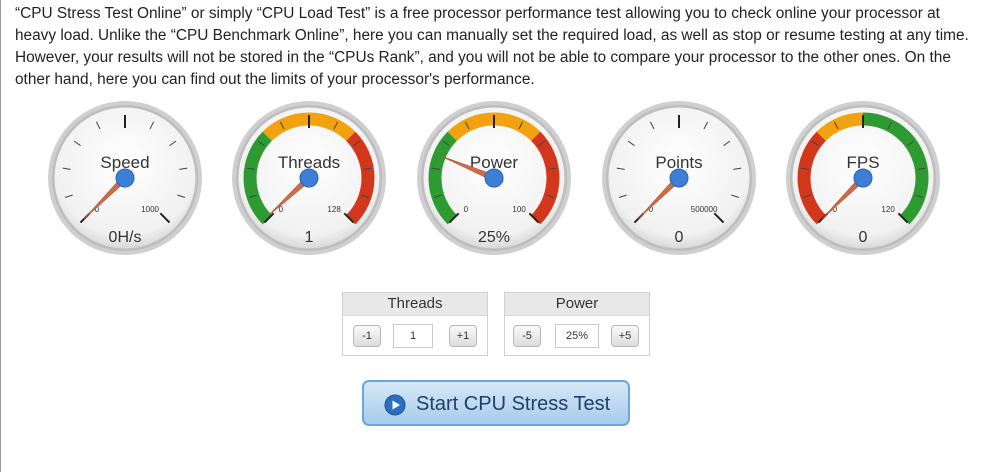 The image size is (992, 472). Describe the element at coordinates (513, 404) in the screenshot. I see `start-button-label: Start CPU Stress Test` at that location.